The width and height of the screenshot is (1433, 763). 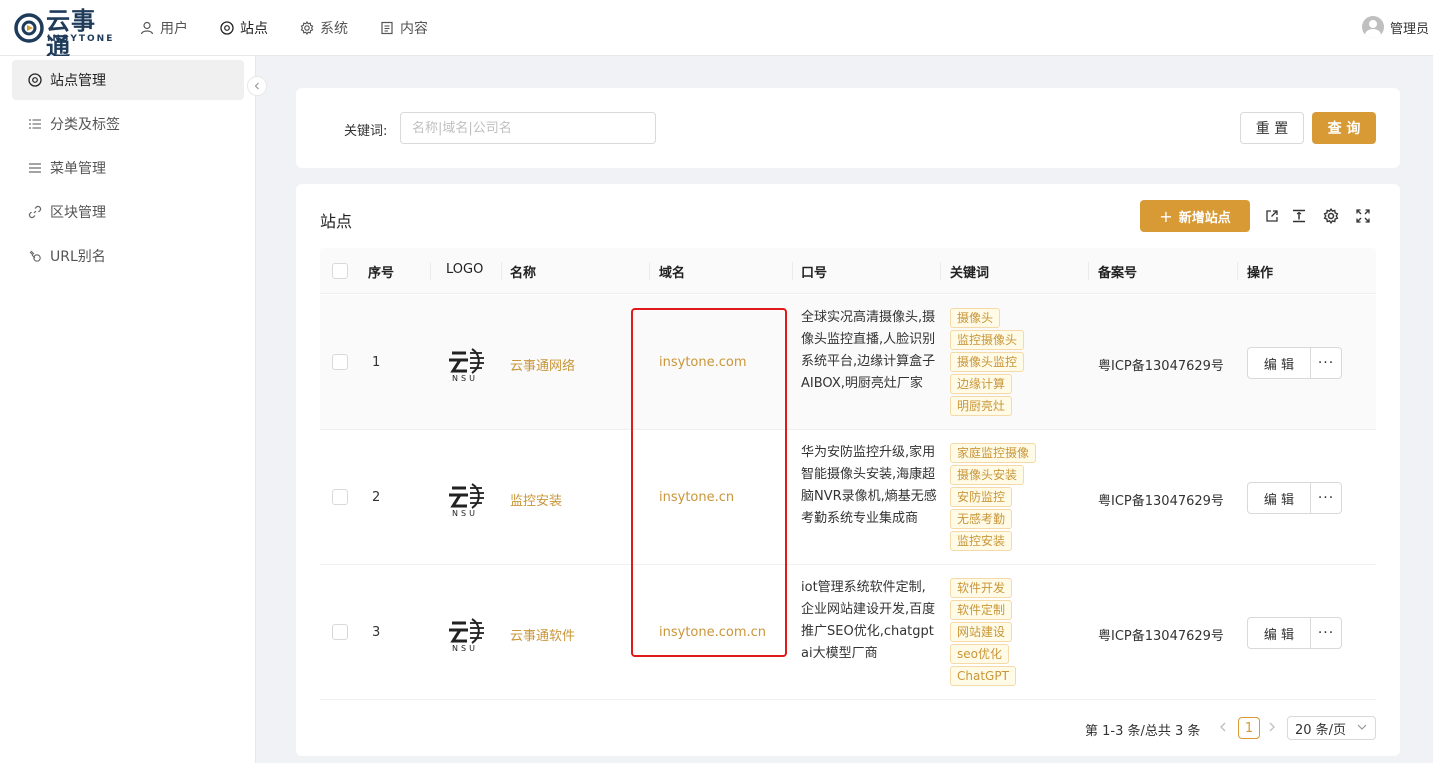 I want to click on list-icon, so click(x=35, y=124).